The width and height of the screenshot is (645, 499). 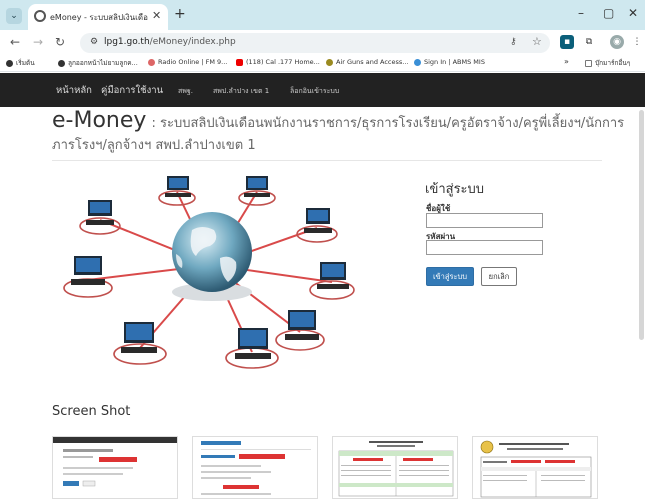 What do you see at coordinates (15, 42) in the screenshot?
I see `back-icon: ←` at bounding box center [15, 42].